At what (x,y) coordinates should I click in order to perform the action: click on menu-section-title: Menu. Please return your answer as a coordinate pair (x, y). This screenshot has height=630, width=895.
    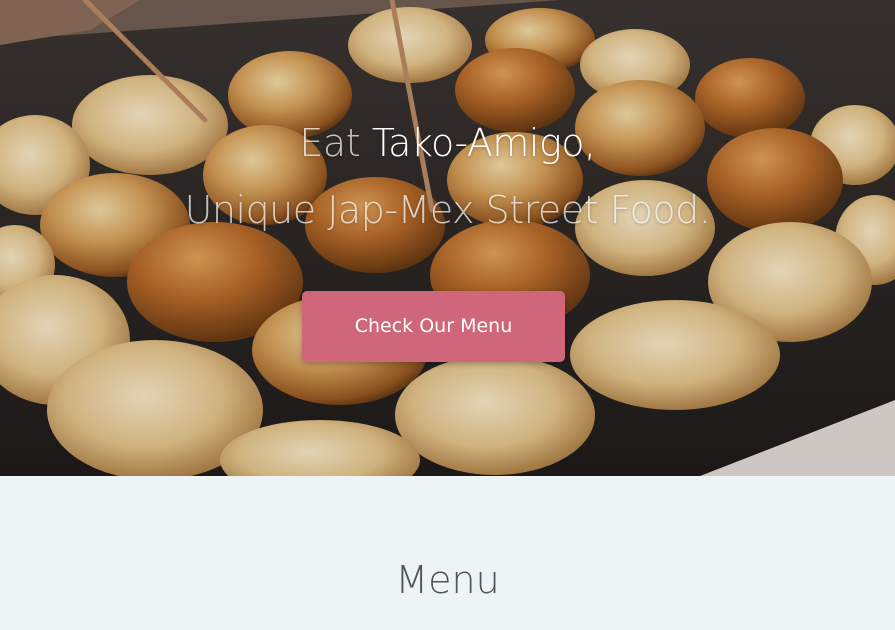
    Looking at the image, I should click on (447, 580).